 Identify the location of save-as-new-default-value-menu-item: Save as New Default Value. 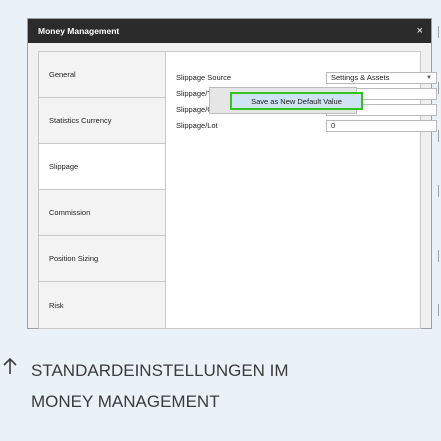
(296, 101).